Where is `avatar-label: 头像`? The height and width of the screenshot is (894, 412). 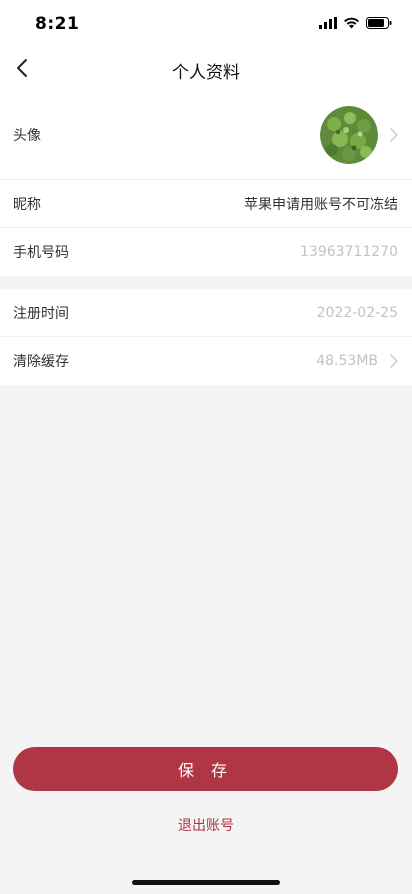
avatar-label: 头像 is located at coordinates (27, 135).